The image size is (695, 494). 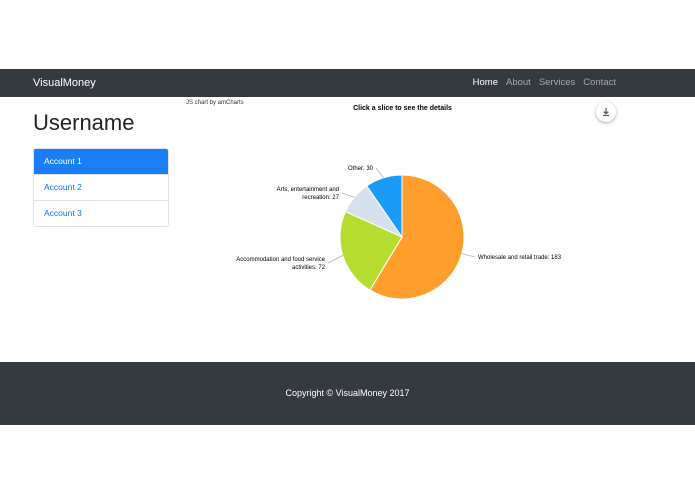 I want to click on brand-link: VisualMoney, so click(x=64, y=83).